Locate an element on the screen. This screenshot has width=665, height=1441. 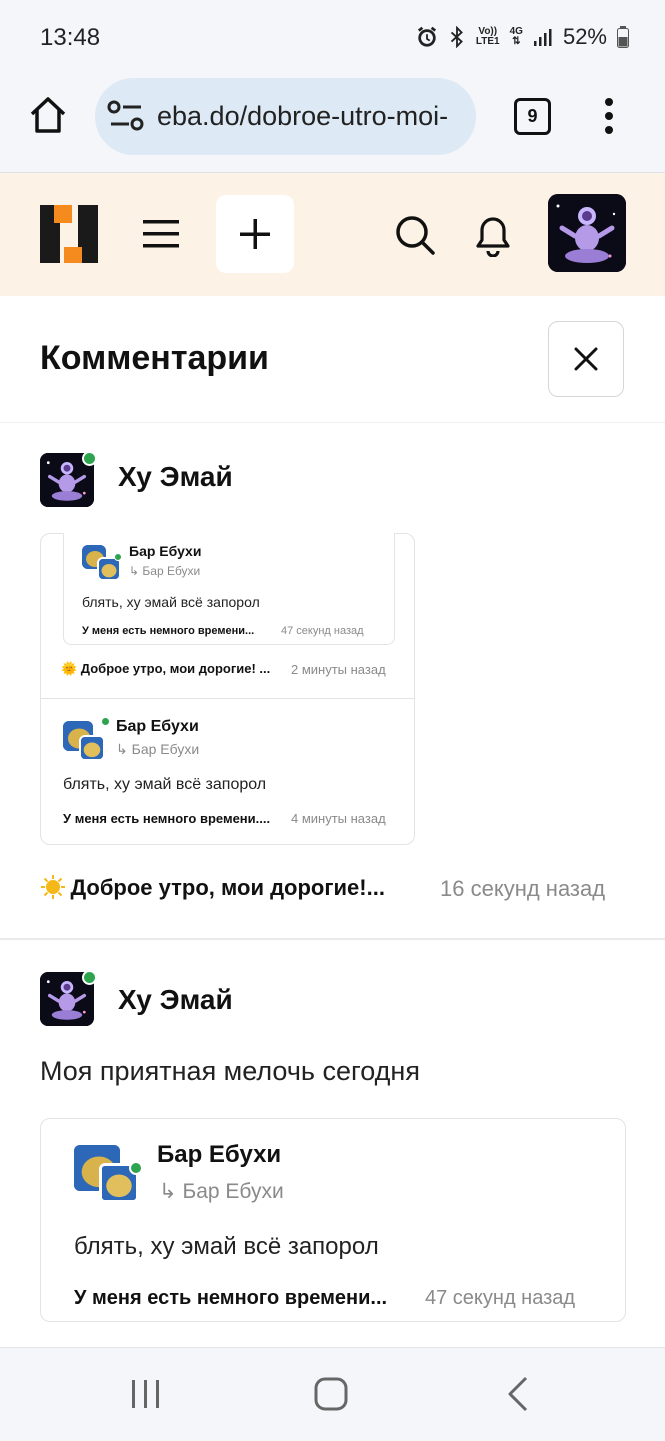
tabs-button: 9 is located at coordinates (532, 116).